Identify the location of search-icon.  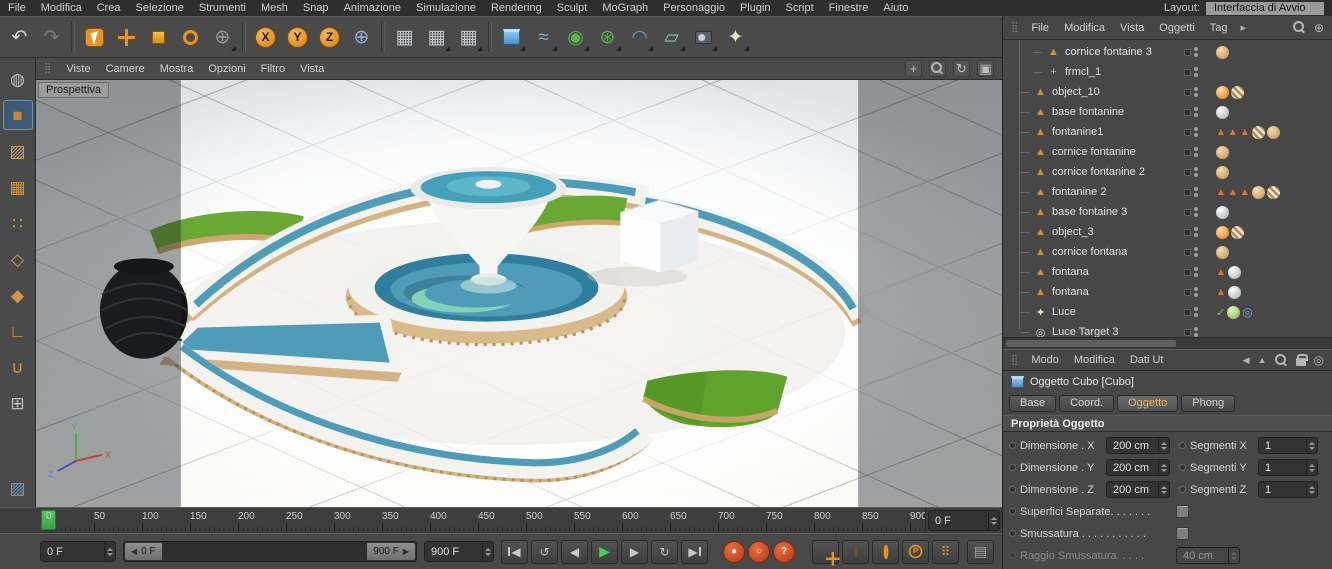
(1299, 27).